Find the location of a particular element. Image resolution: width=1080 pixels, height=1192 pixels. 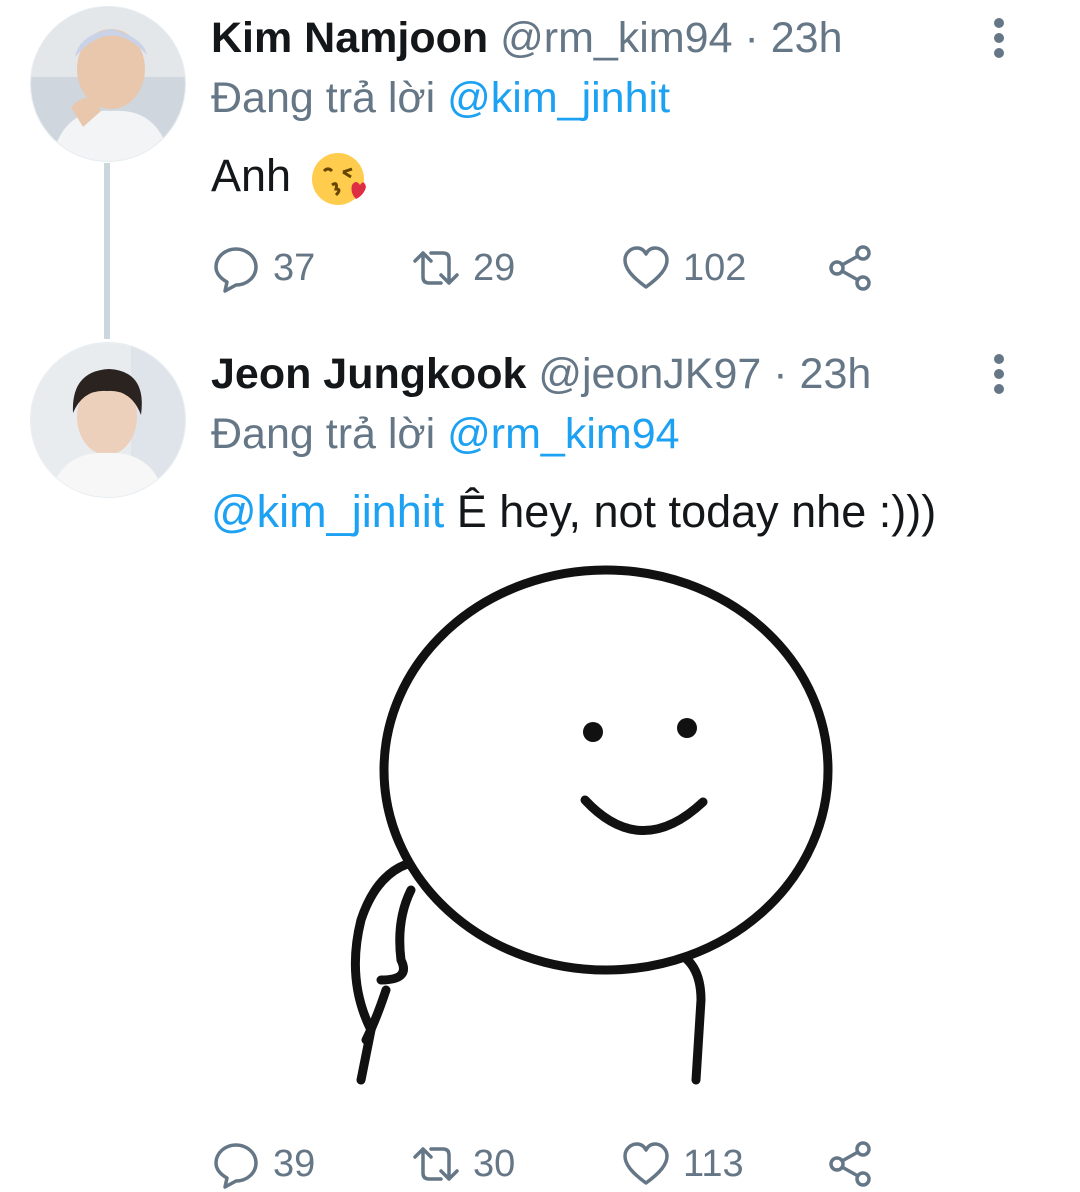

replying-to-line: Đang trả lời @kim_jinhit is located at coordinates (440, 98).